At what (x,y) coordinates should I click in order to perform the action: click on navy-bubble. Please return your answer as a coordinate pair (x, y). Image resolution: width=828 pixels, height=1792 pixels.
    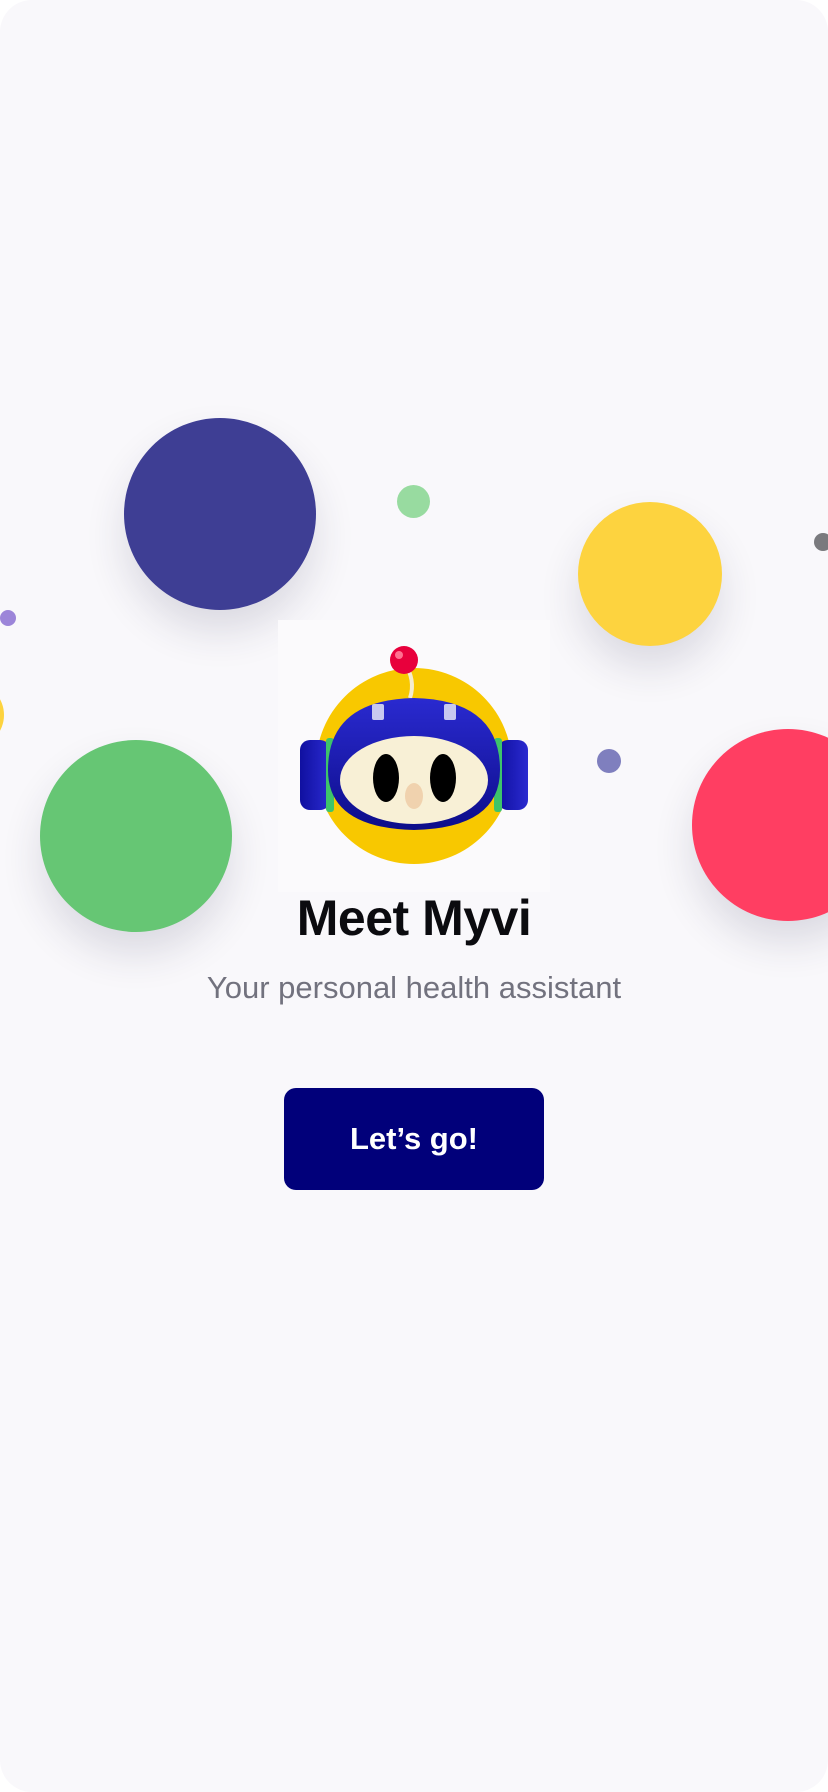
    Looking at the image, I should click on (220, 514).